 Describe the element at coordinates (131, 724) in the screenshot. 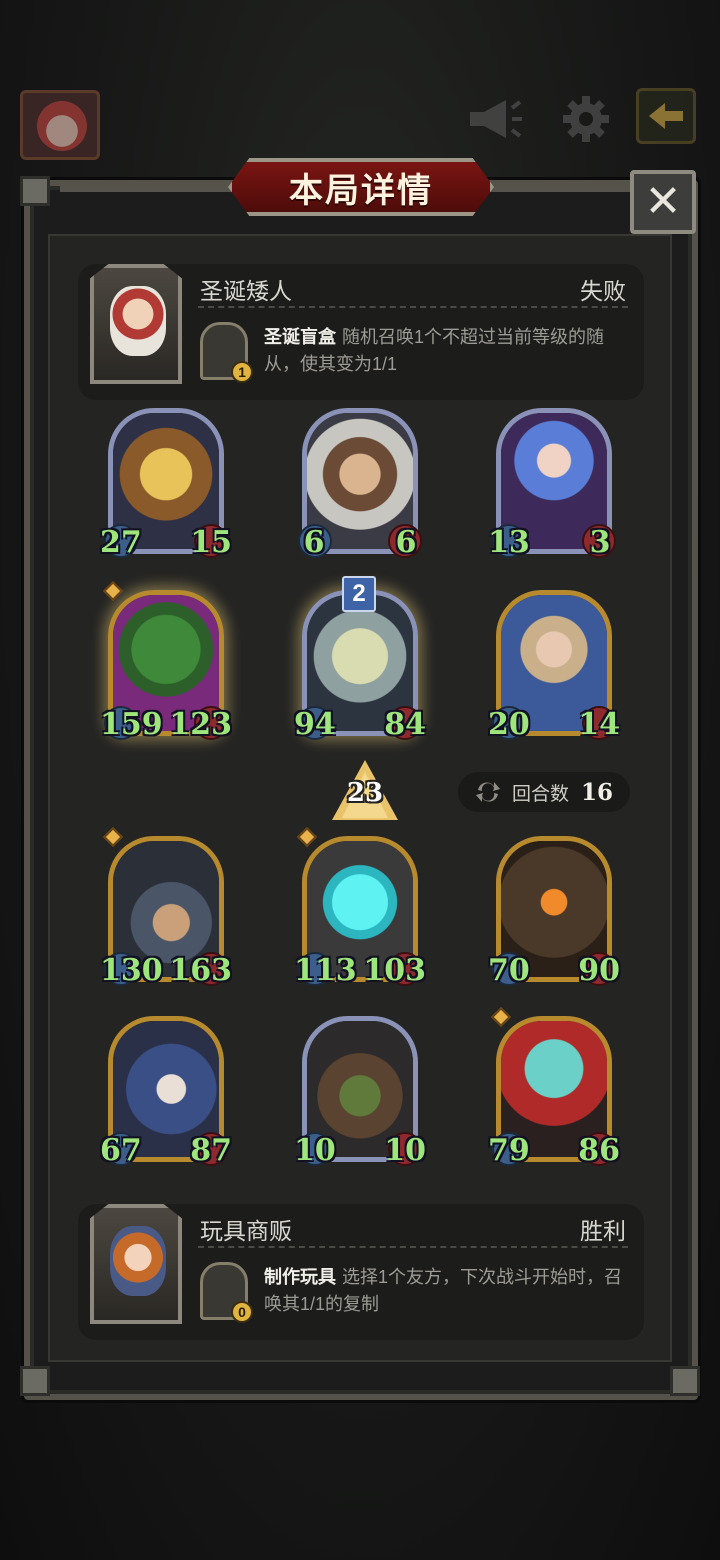

I see `minion-attack: 159` at that location.